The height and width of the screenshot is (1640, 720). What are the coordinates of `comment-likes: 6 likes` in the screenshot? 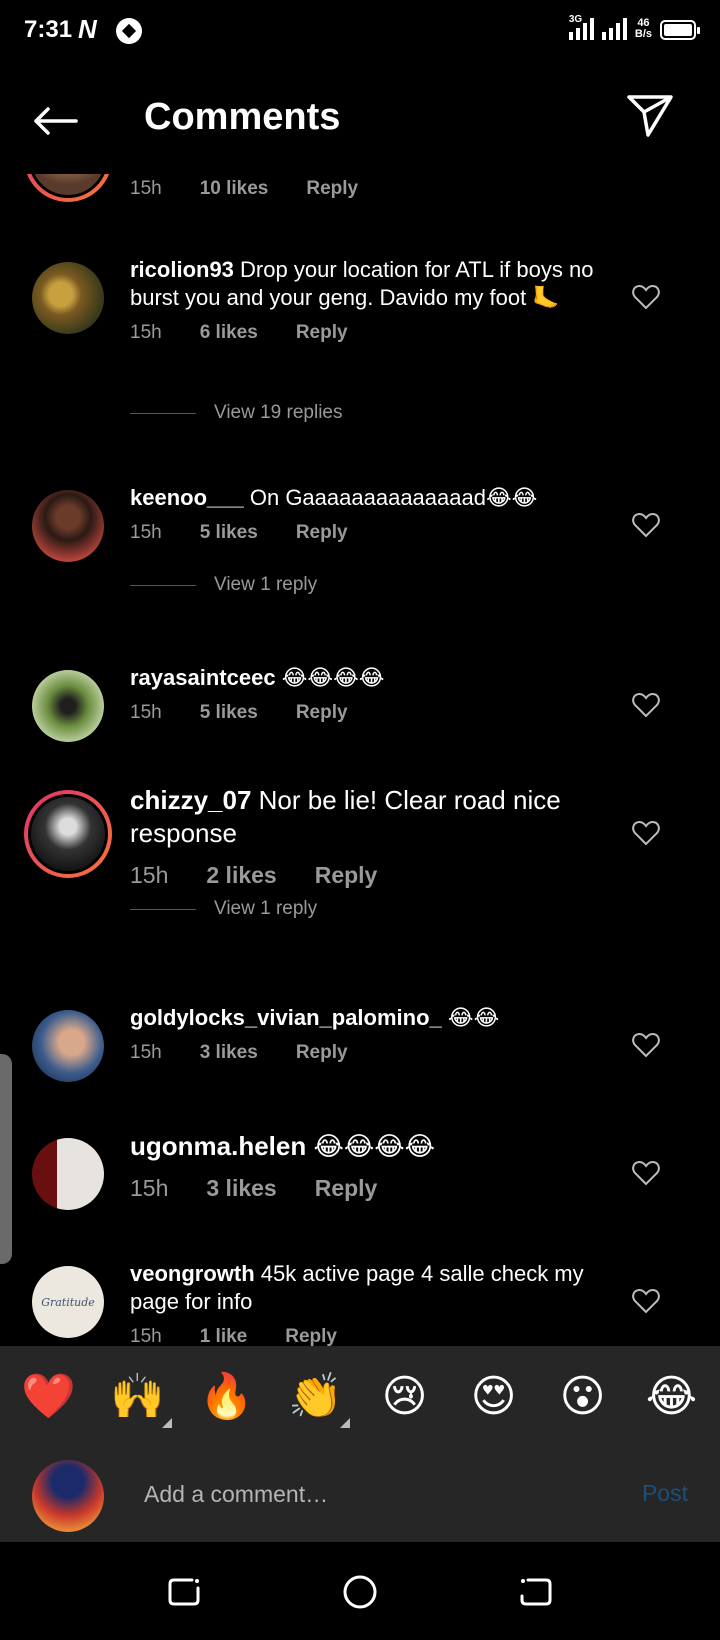 It's located at (229, 333).